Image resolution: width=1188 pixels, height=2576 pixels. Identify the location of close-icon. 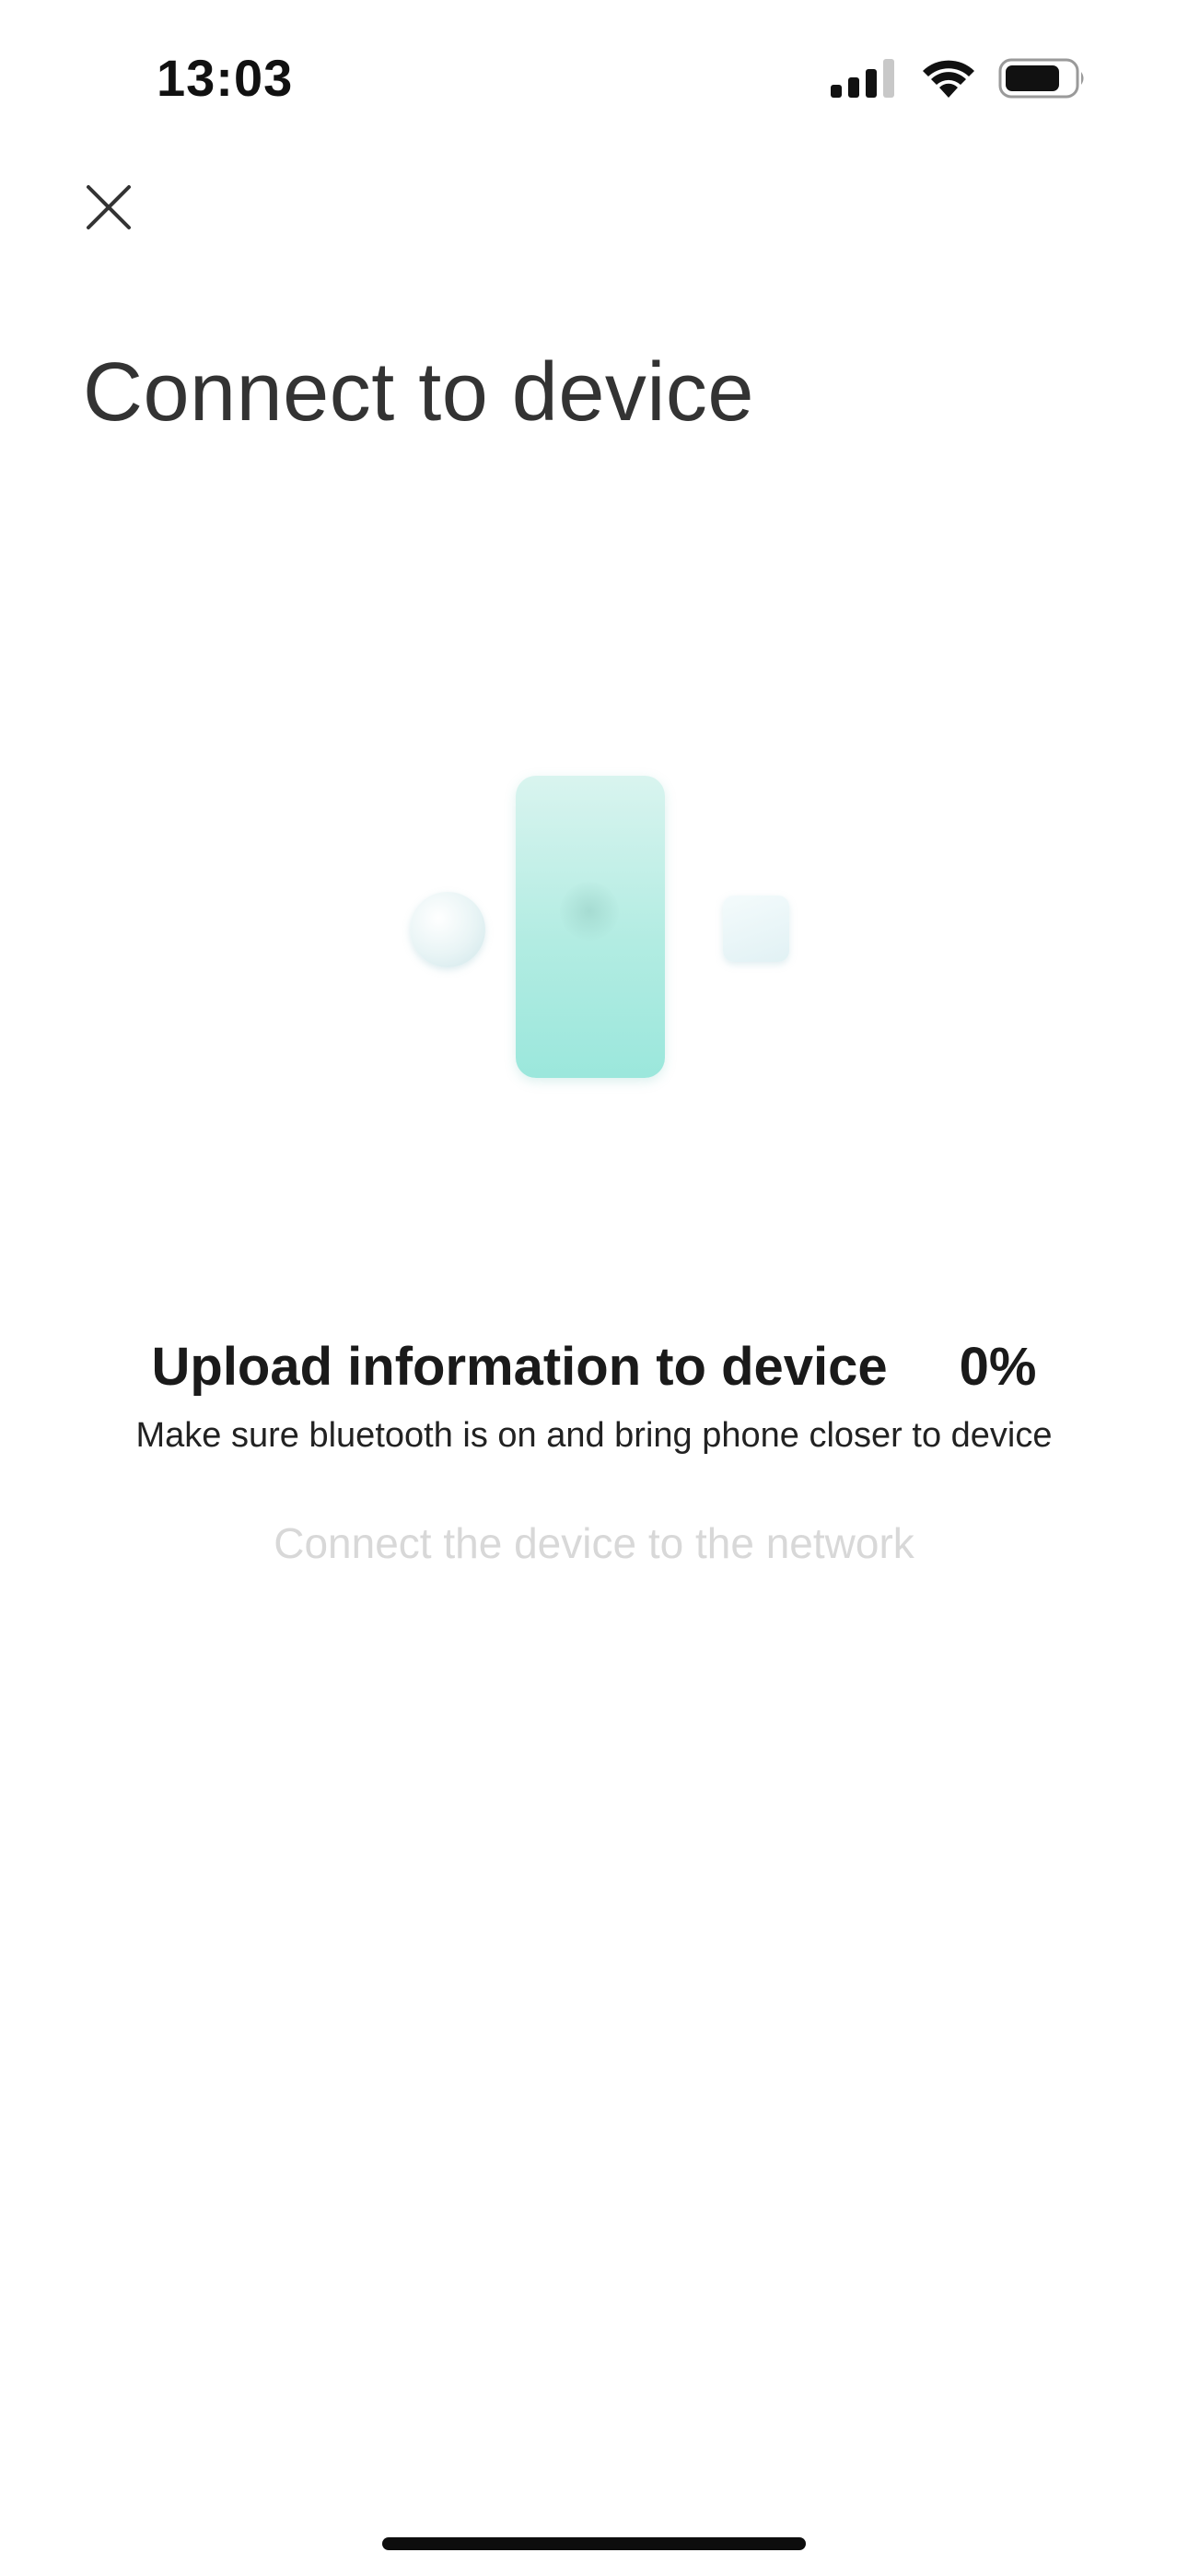
(109, 207).